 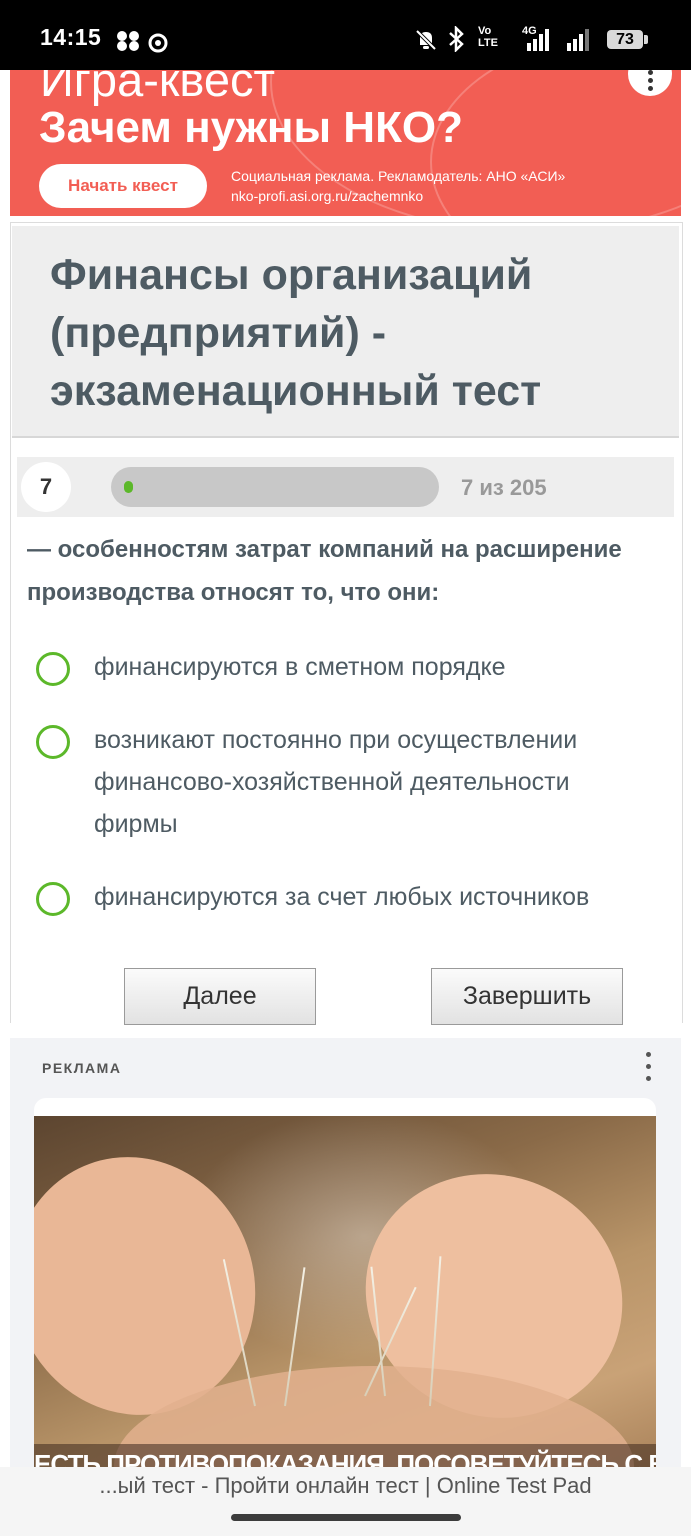 What do you see at coordinates (345, 35) in the screenshot?
I see `status-bar: 14:15 Vo LTE 4G 73` at bounding box center [345, 35].